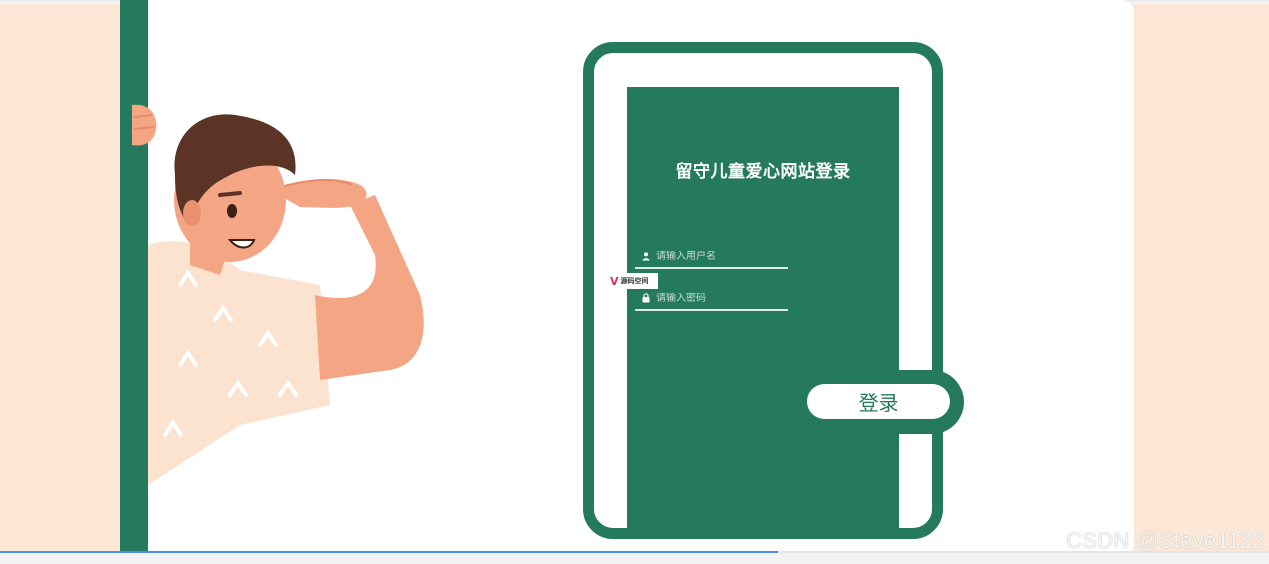 This screenshot has height=564, width=1269. I want to click on lock-icon, so click(646, 298).